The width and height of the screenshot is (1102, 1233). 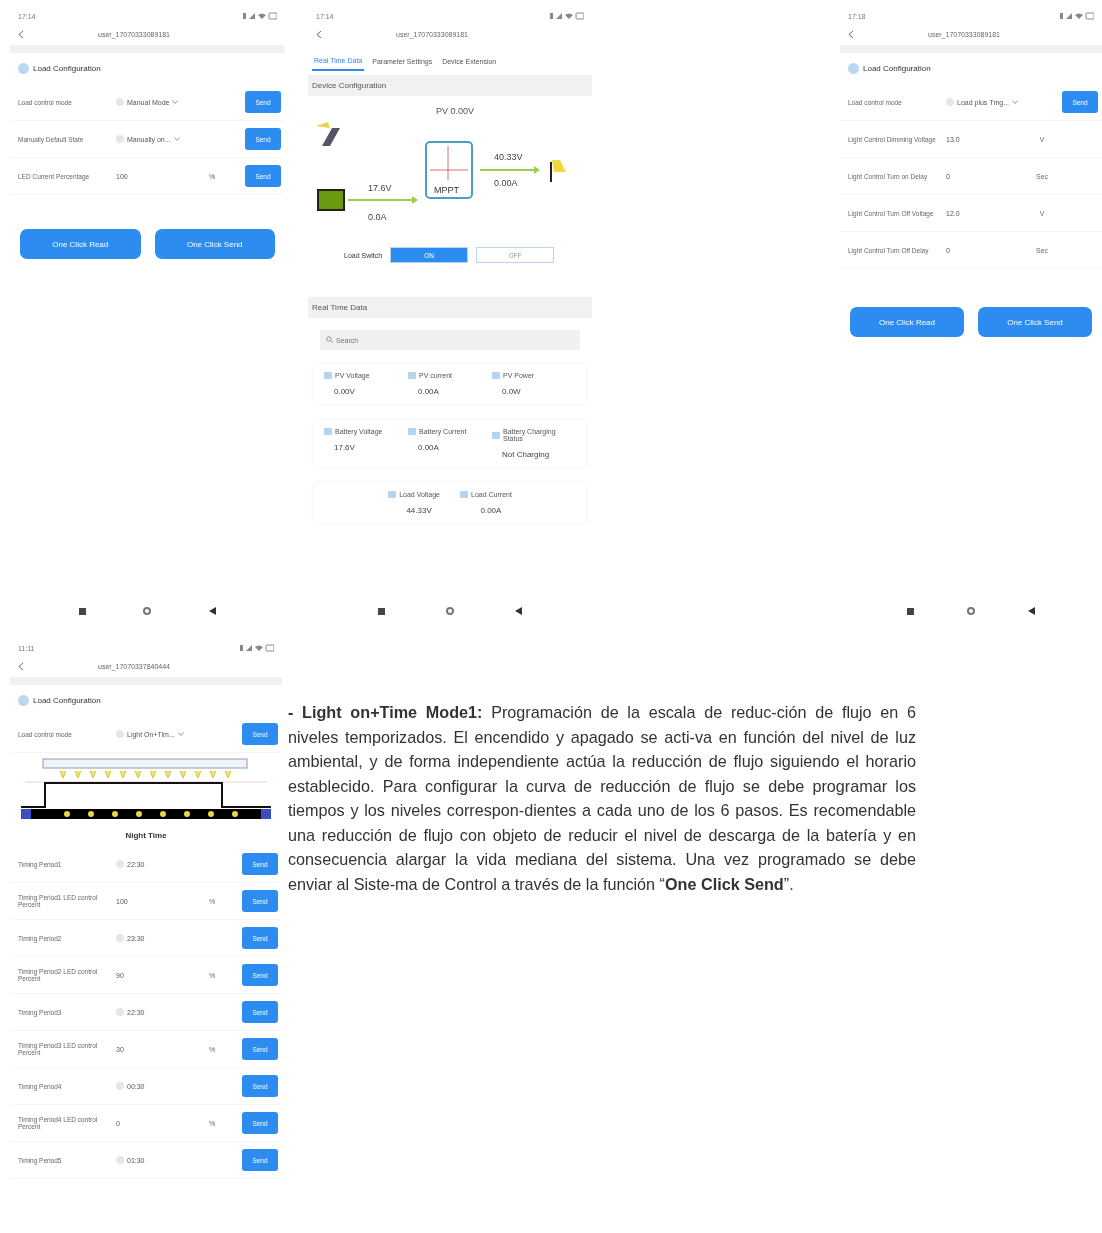 I want to click on metric-value: 0.00V, so click(x=344, y=391).